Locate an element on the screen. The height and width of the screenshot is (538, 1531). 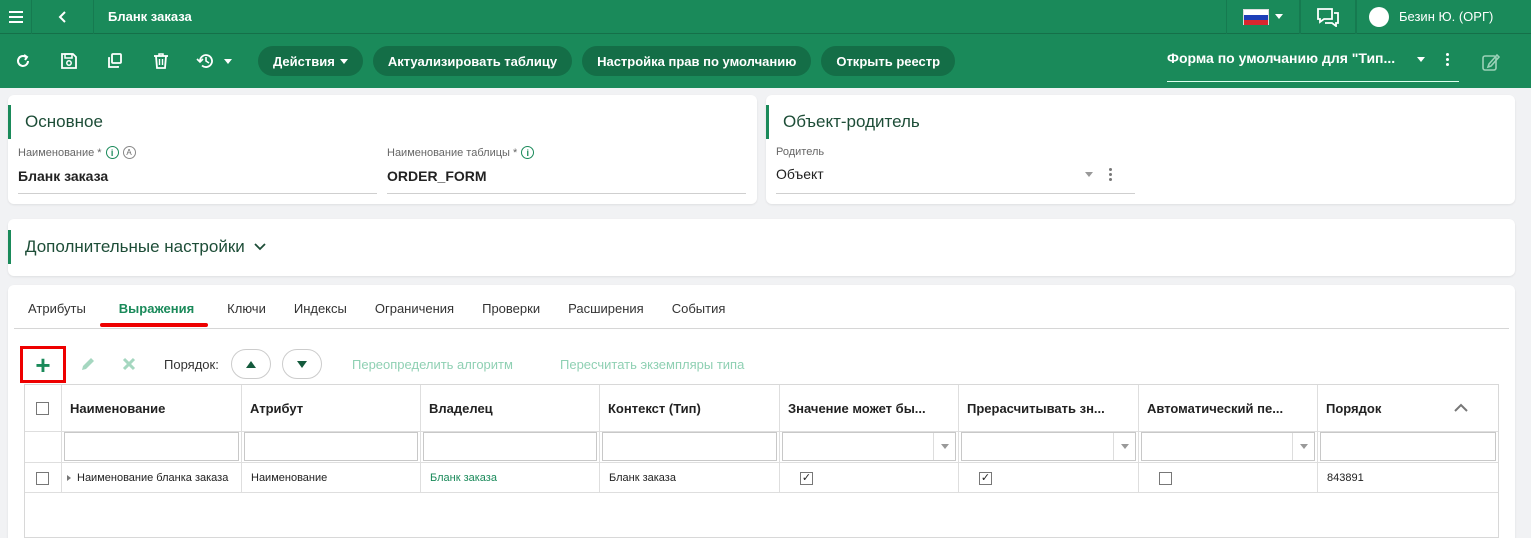
main-section-title: Основное is located at coordinates (55, 122).